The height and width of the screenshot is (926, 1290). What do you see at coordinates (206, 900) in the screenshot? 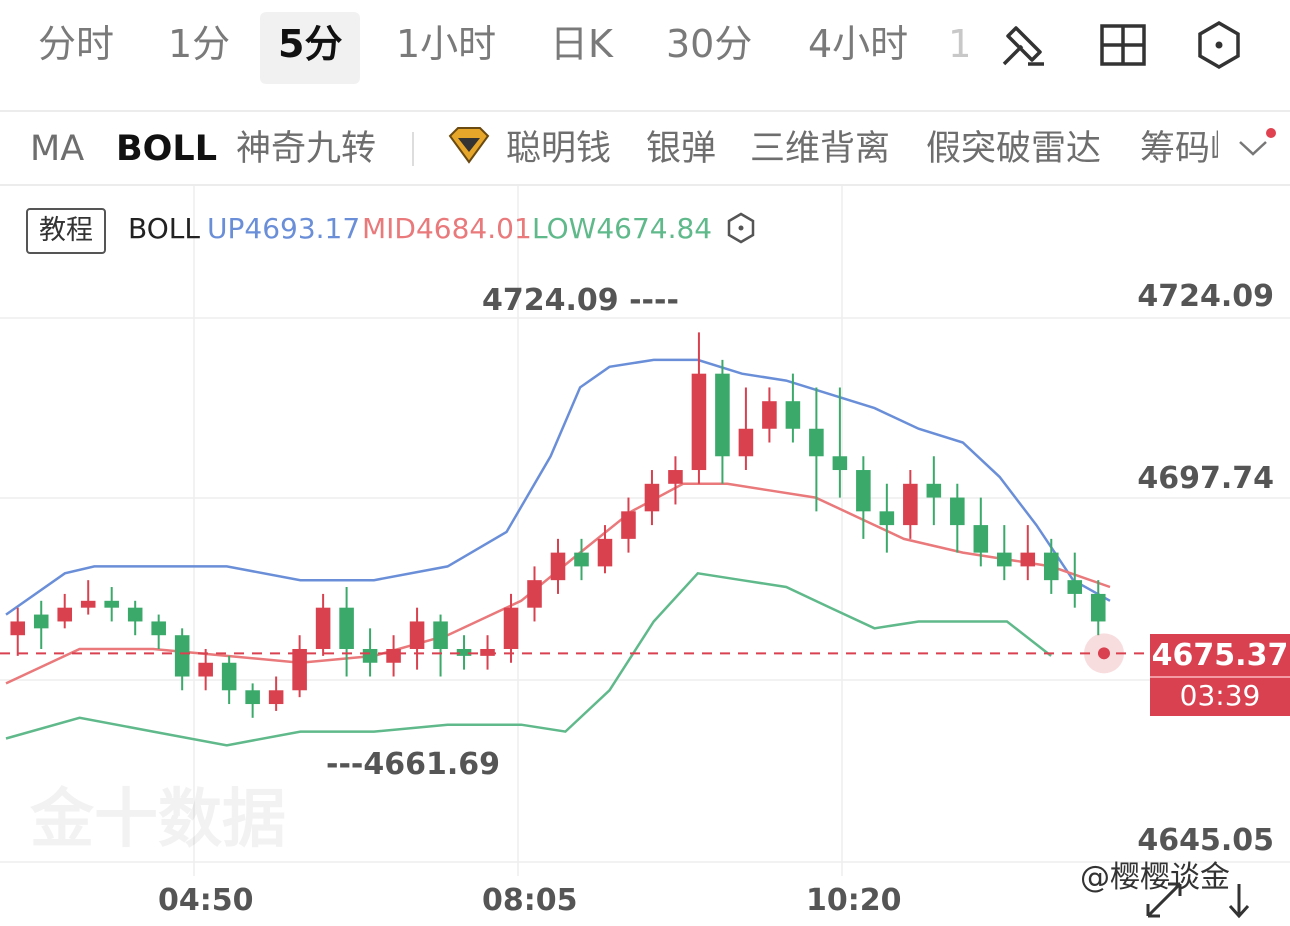
I see `x-axis-label: 04:50` at bounding box center [206, 900].